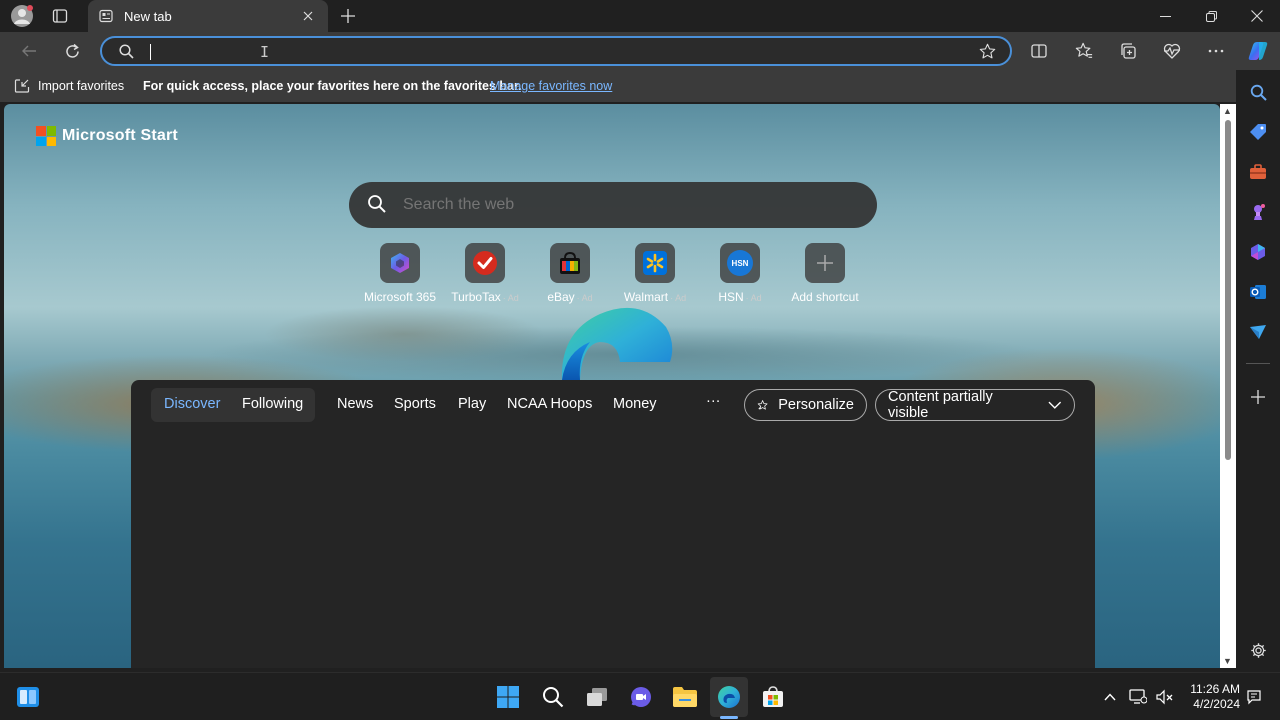  What do you see at coordinates (415, 404) in the screenshot?
I see `tab-sports: Sports` at bounding box center [415, 404].